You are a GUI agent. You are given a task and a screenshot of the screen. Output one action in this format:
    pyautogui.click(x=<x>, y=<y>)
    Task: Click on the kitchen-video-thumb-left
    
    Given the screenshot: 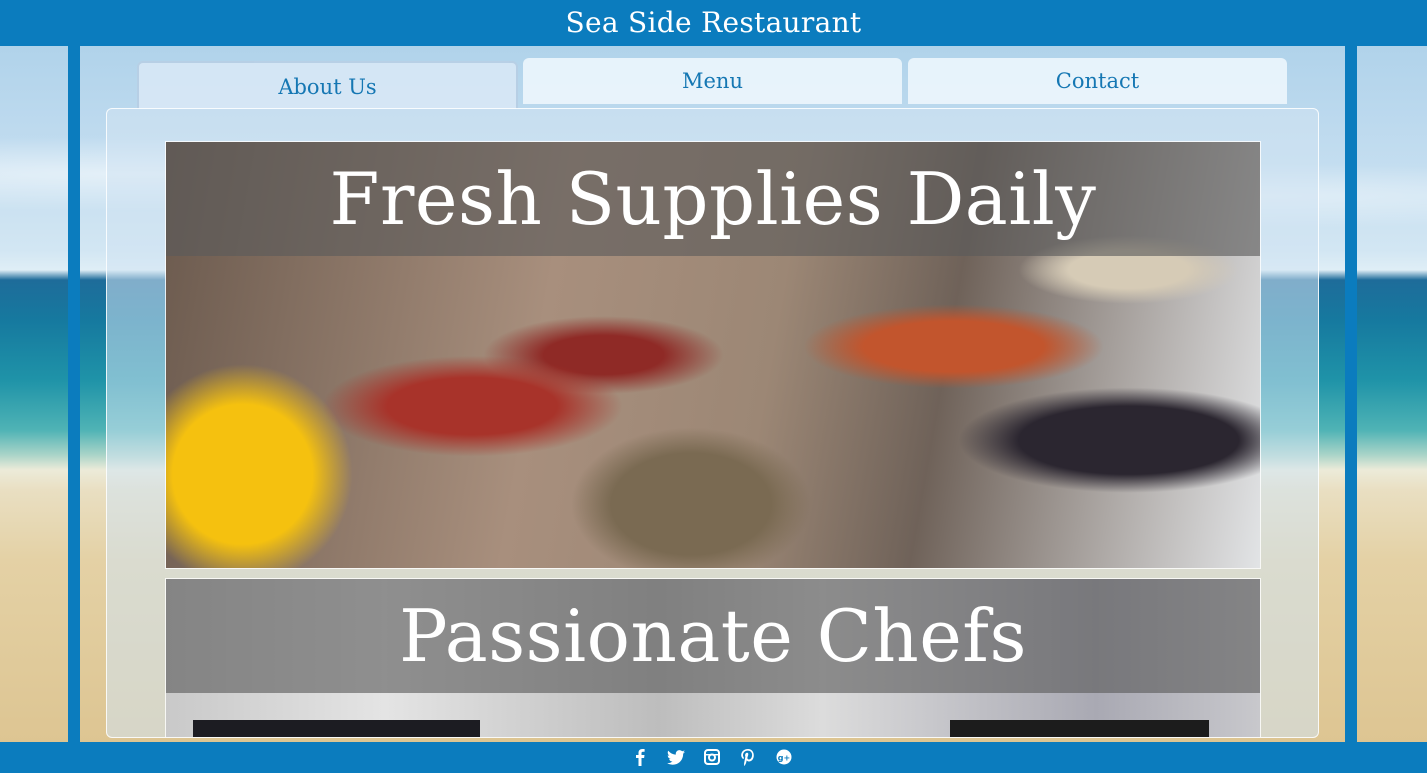 What is the action you would take?
    pyautogui.click(x=336, y=728)
    